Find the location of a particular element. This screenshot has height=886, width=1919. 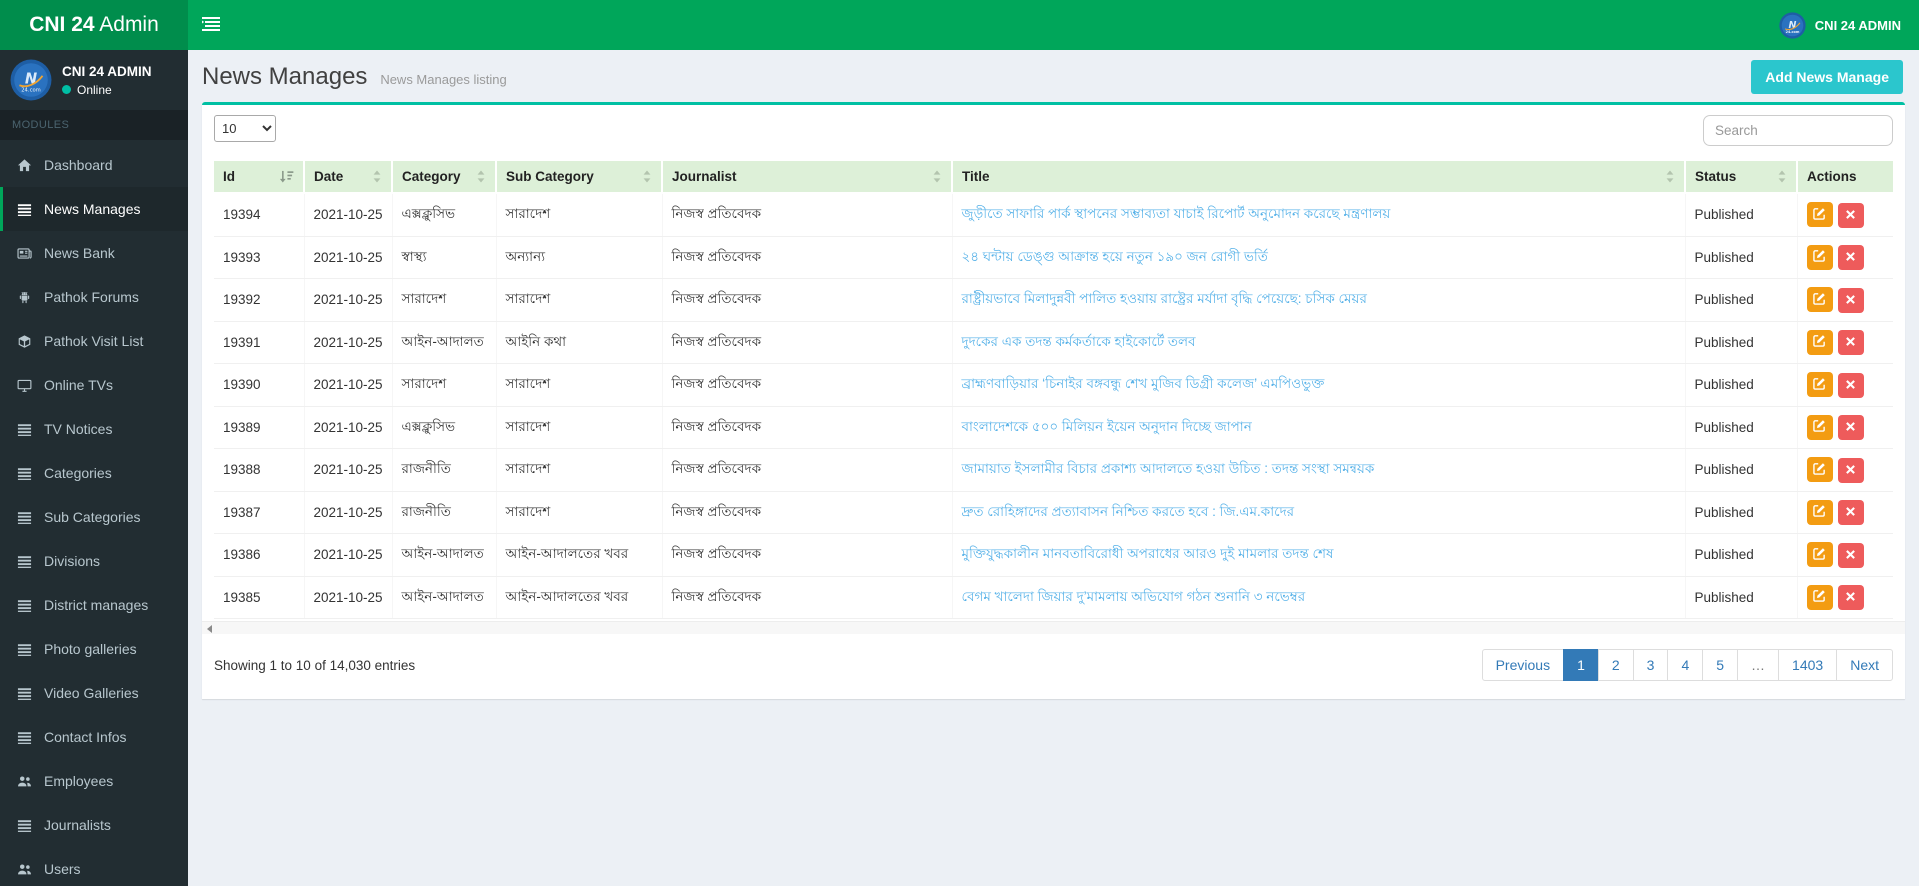

navbar-user-menu: N 24.com CNI 24 ADMIN is located at coordinates (1840, 25).